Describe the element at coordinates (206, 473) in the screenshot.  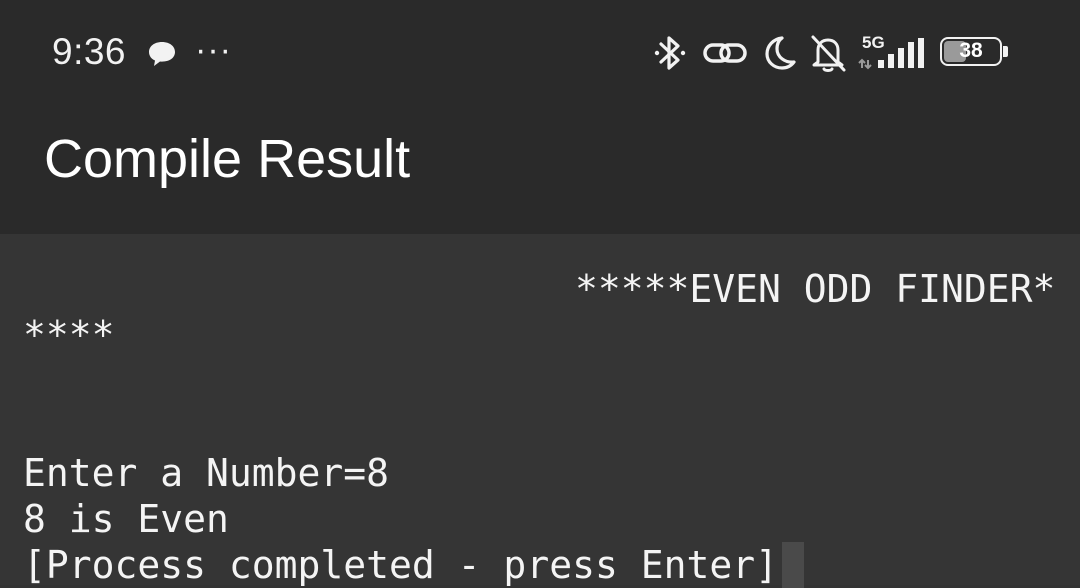
I see `terminal-prompt-line: Enter a Number=8` at that location.